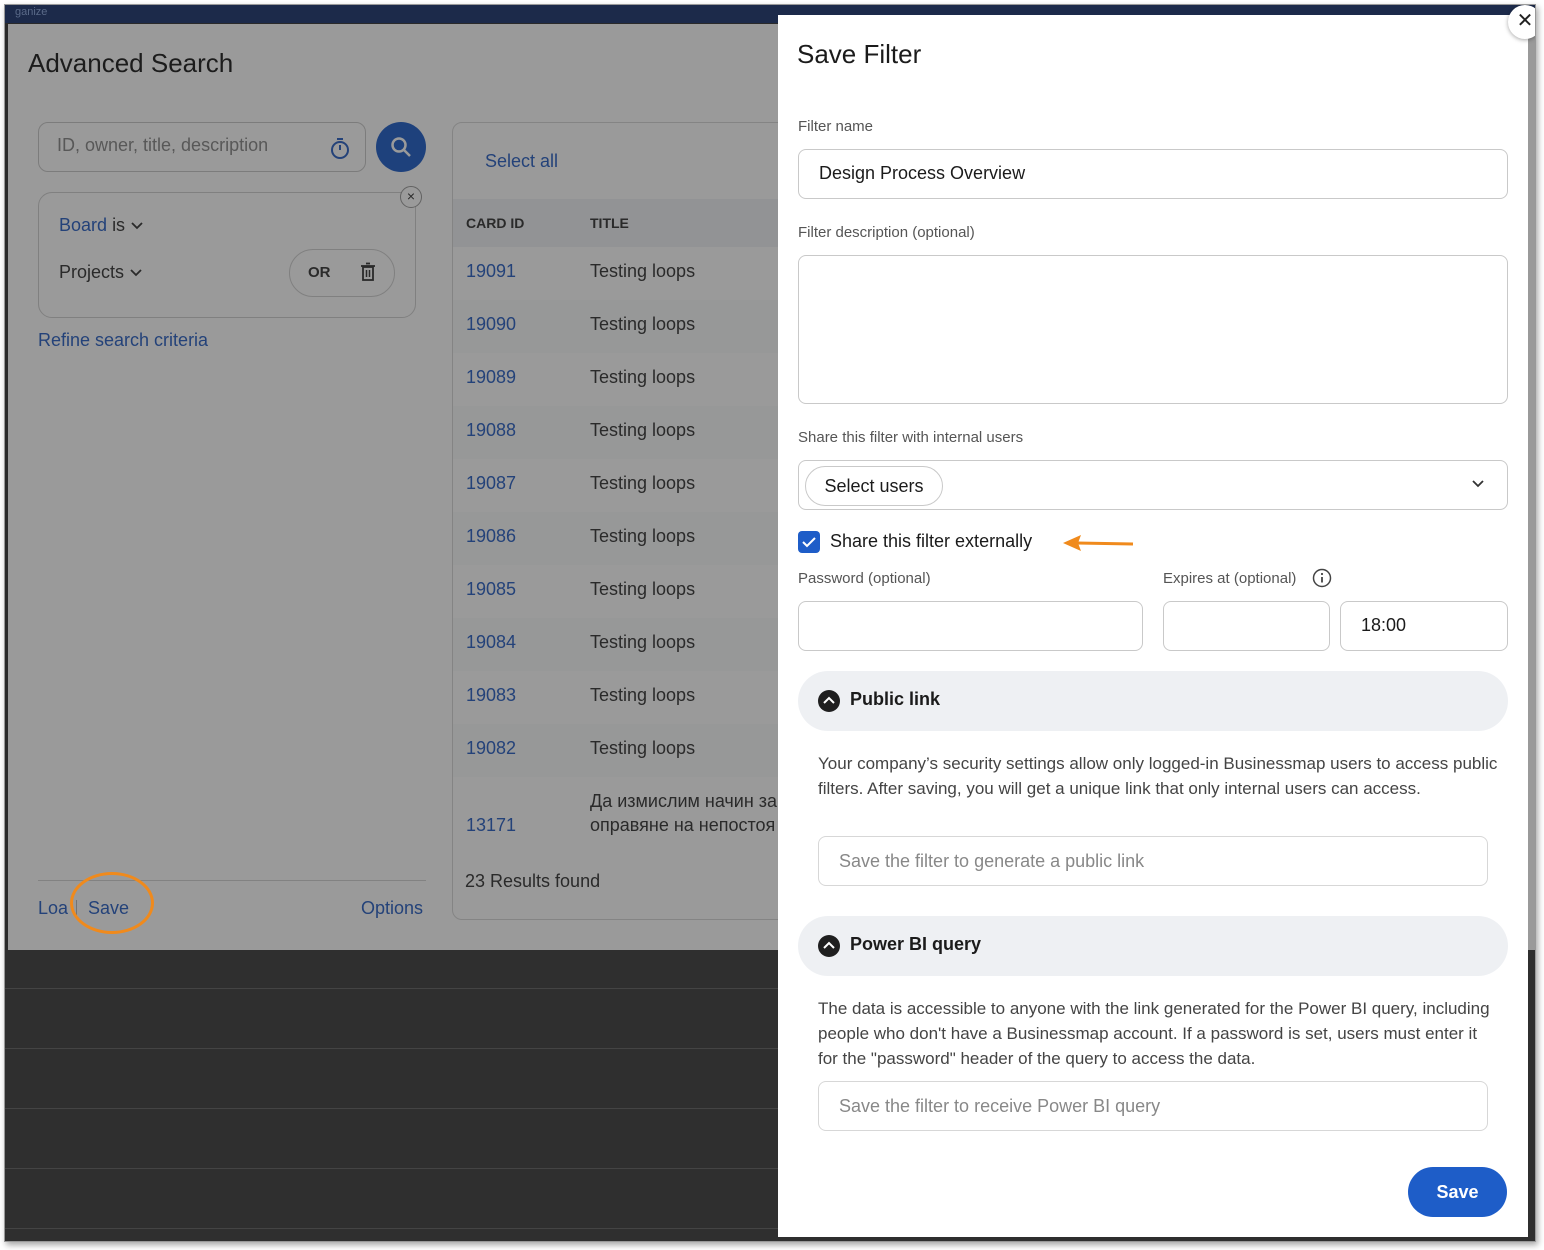 This screenshot has height=1250, width=1544. Describe the element at coordinates (491, 589) in the screenshot. I see `card-id-link: 19085` at that location.